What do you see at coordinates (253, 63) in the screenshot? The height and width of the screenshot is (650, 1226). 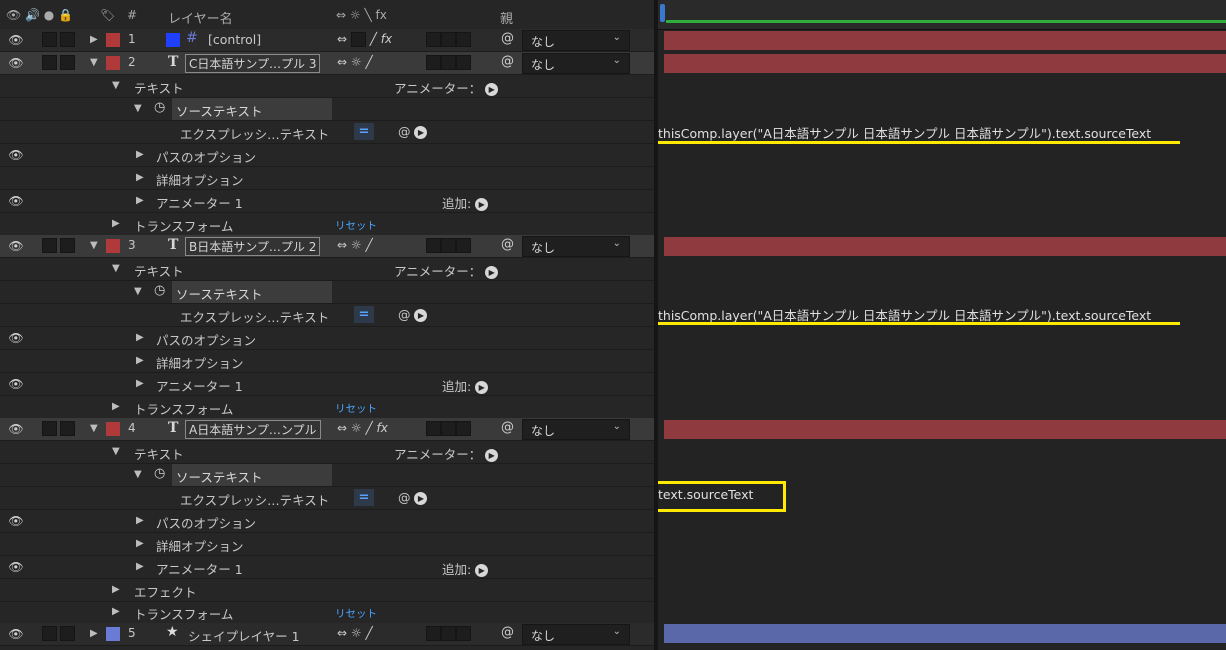 I see `layer-name: C日本語サンプ…プル 3` at bounding box center [253, 63].